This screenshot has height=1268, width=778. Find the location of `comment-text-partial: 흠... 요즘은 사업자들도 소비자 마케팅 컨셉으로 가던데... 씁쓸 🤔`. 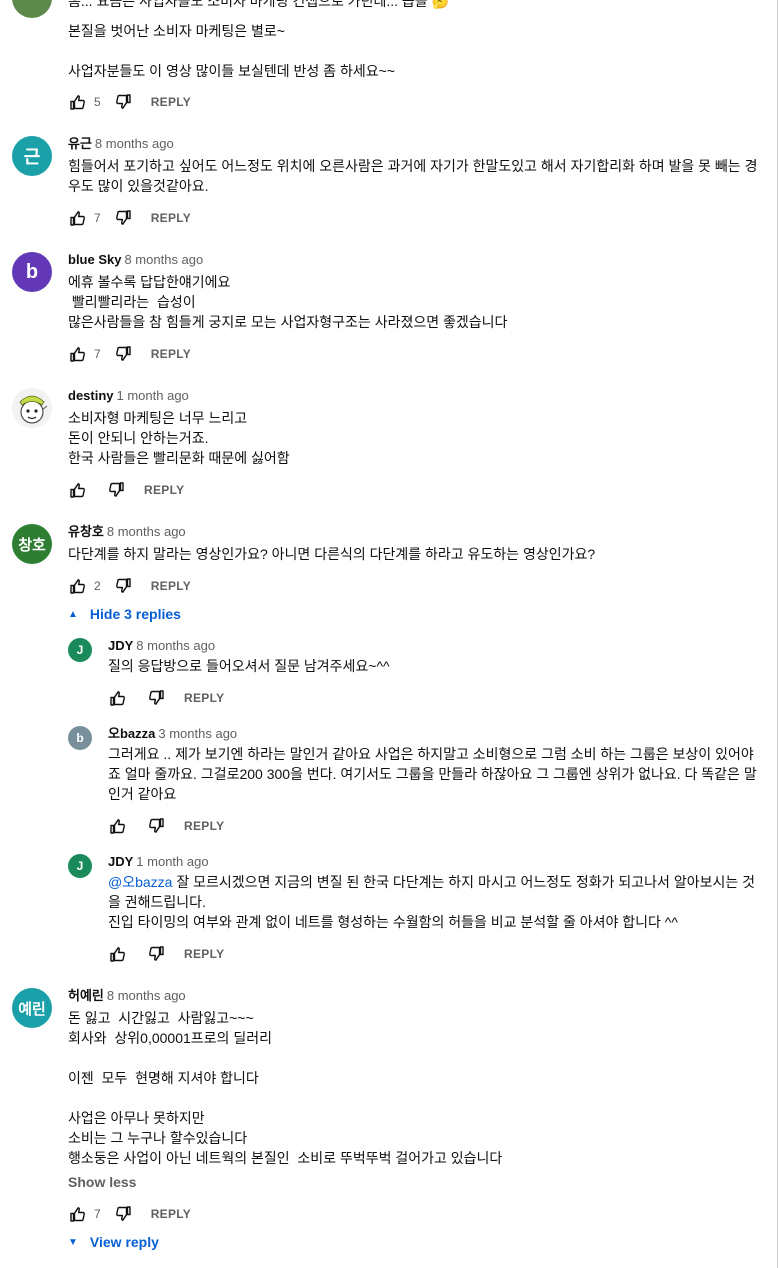

comment-text-partial: 흠... 요즘은 사업자들도 소비자 마케팅 컨셉으로 가던데... 씁쓸 🤔 is located at coordinates (259, 4).